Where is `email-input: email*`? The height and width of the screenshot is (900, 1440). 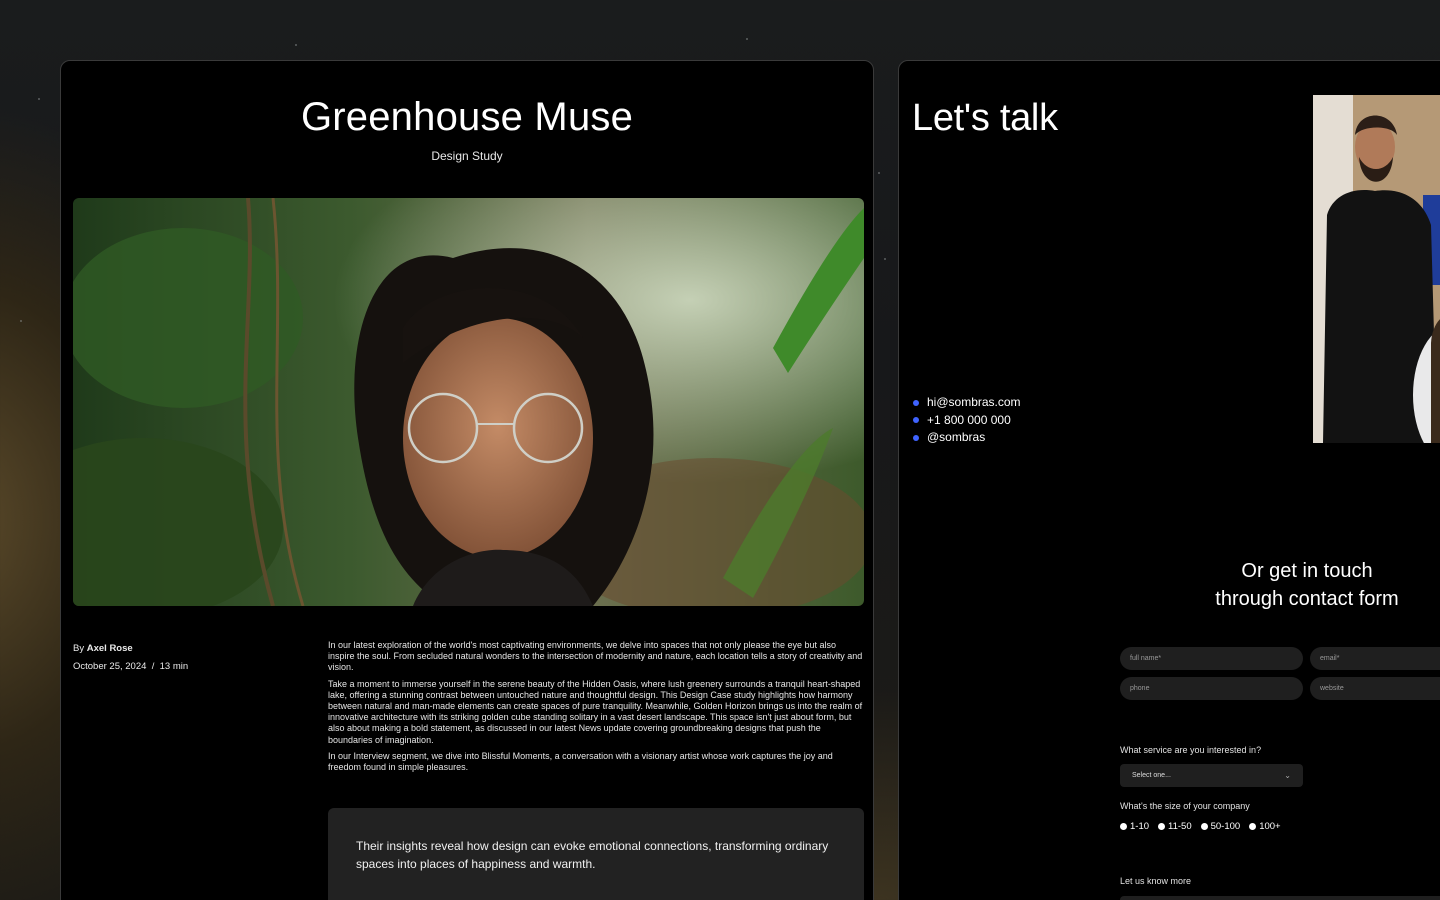
email-input: email* is located at coordinates (1375, 658).